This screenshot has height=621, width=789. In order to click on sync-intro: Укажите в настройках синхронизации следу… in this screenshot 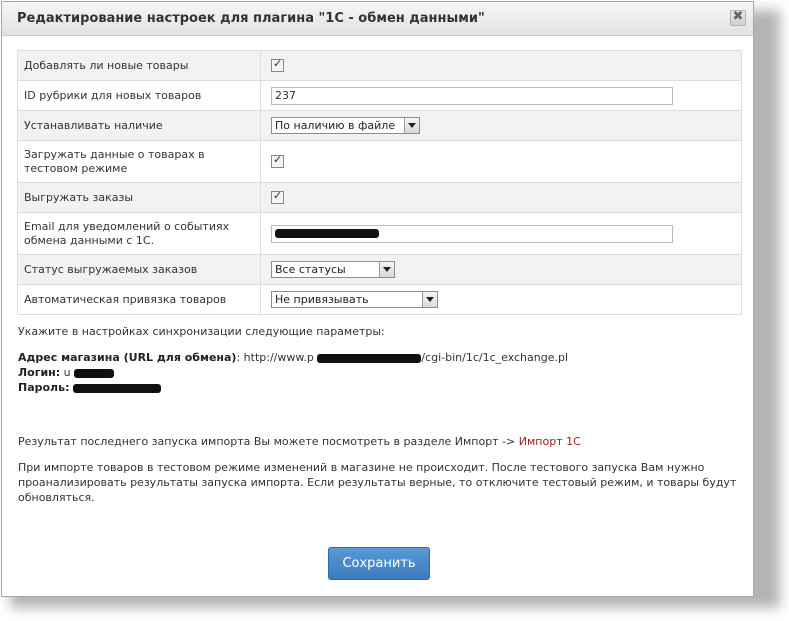, I will do `click(201, 331)`.